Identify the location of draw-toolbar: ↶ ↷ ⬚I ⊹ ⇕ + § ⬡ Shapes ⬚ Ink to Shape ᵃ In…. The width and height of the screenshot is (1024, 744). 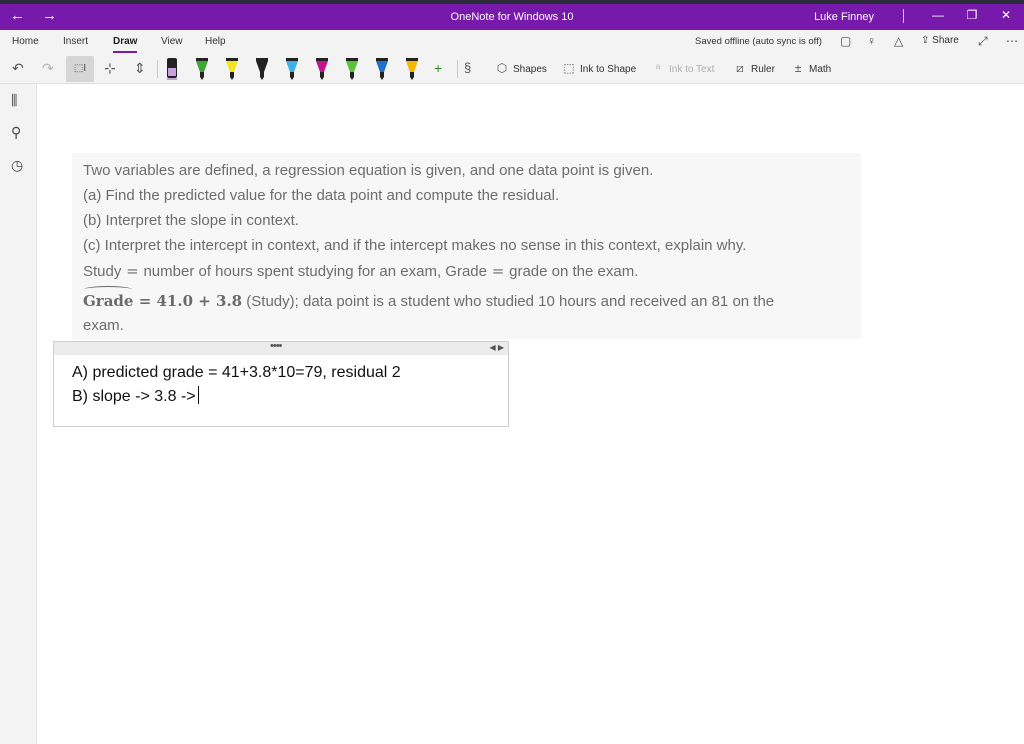
(512, 69).